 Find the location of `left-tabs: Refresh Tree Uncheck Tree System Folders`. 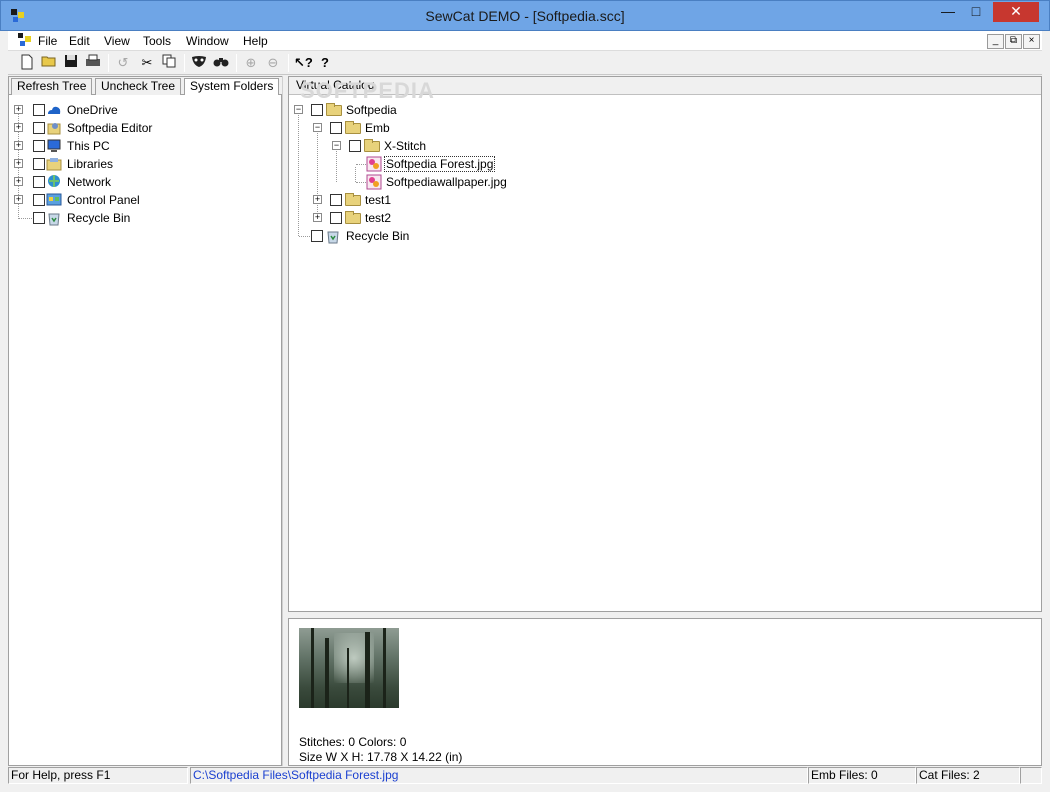

left-tabs: Refresh Tree Uncheck Tree System Folders is located at coordinates (146, 86).